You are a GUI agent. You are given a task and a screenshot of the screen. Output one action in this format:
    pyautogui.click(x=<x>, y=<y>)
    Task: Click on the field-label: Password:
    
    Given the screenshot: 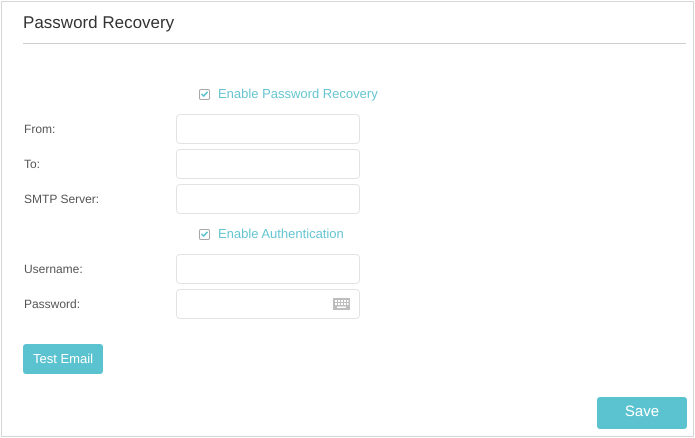 What is the action you would take?
    pyautogui.click(x=52, y=304)
    